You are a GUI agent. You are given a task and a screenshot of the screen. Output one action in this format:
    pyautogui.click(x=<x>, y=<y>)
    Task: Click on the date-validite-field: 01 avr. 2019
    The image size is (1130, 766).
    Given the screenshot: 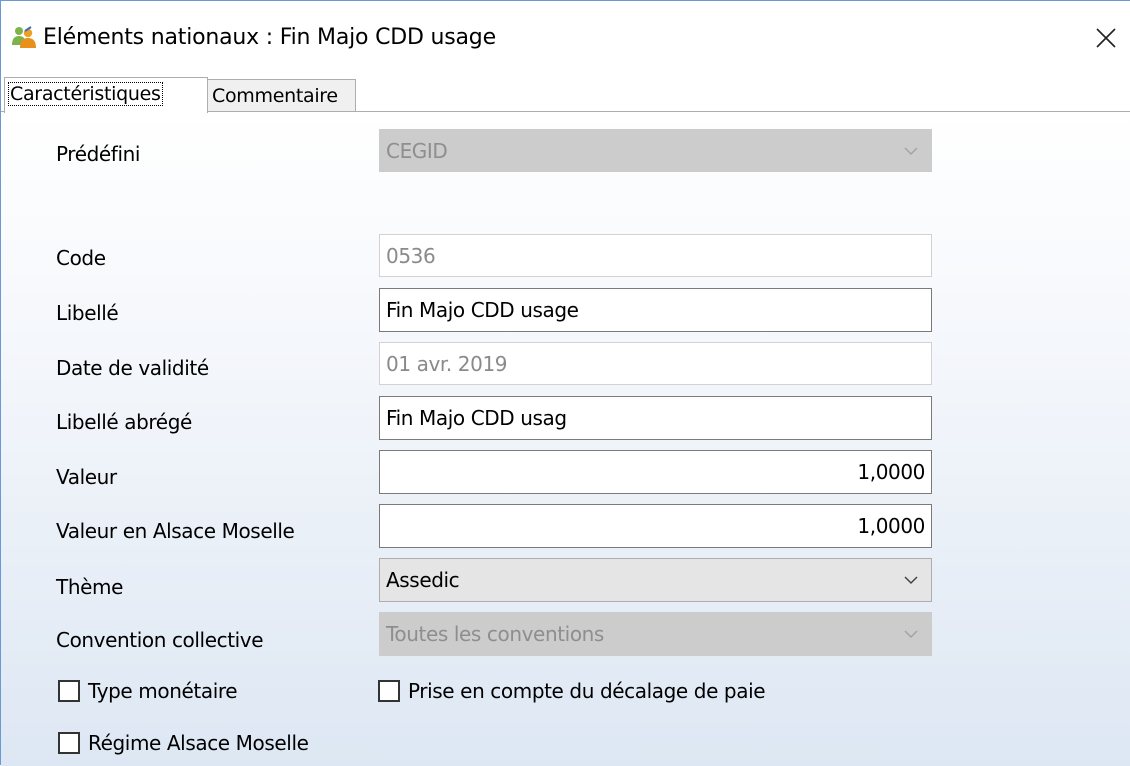 What is the action you would take?
    pyautogui.click(x=655, y=363)
    